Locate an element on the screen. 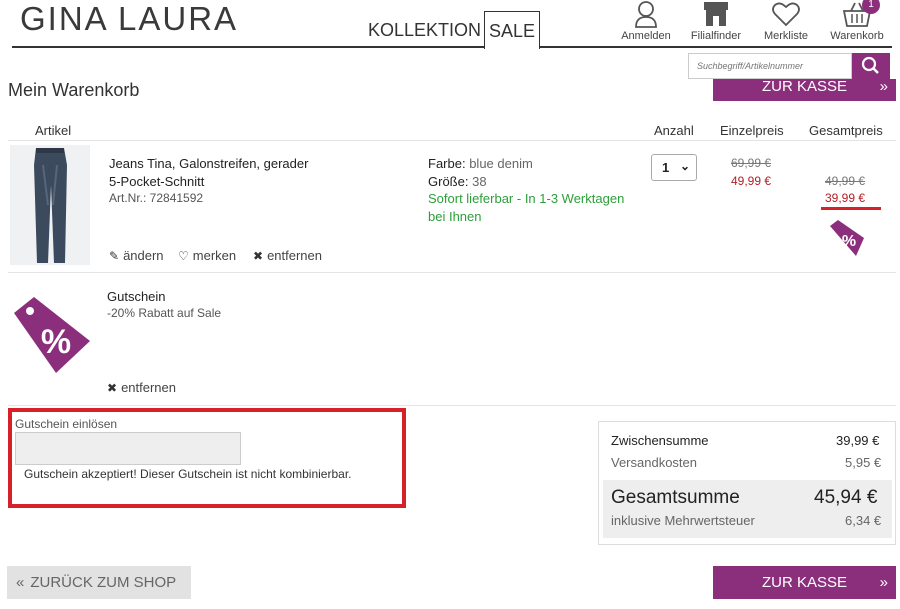  voucher-description: -20% Rabatt auf Sale is located at coordinates (164, 313).